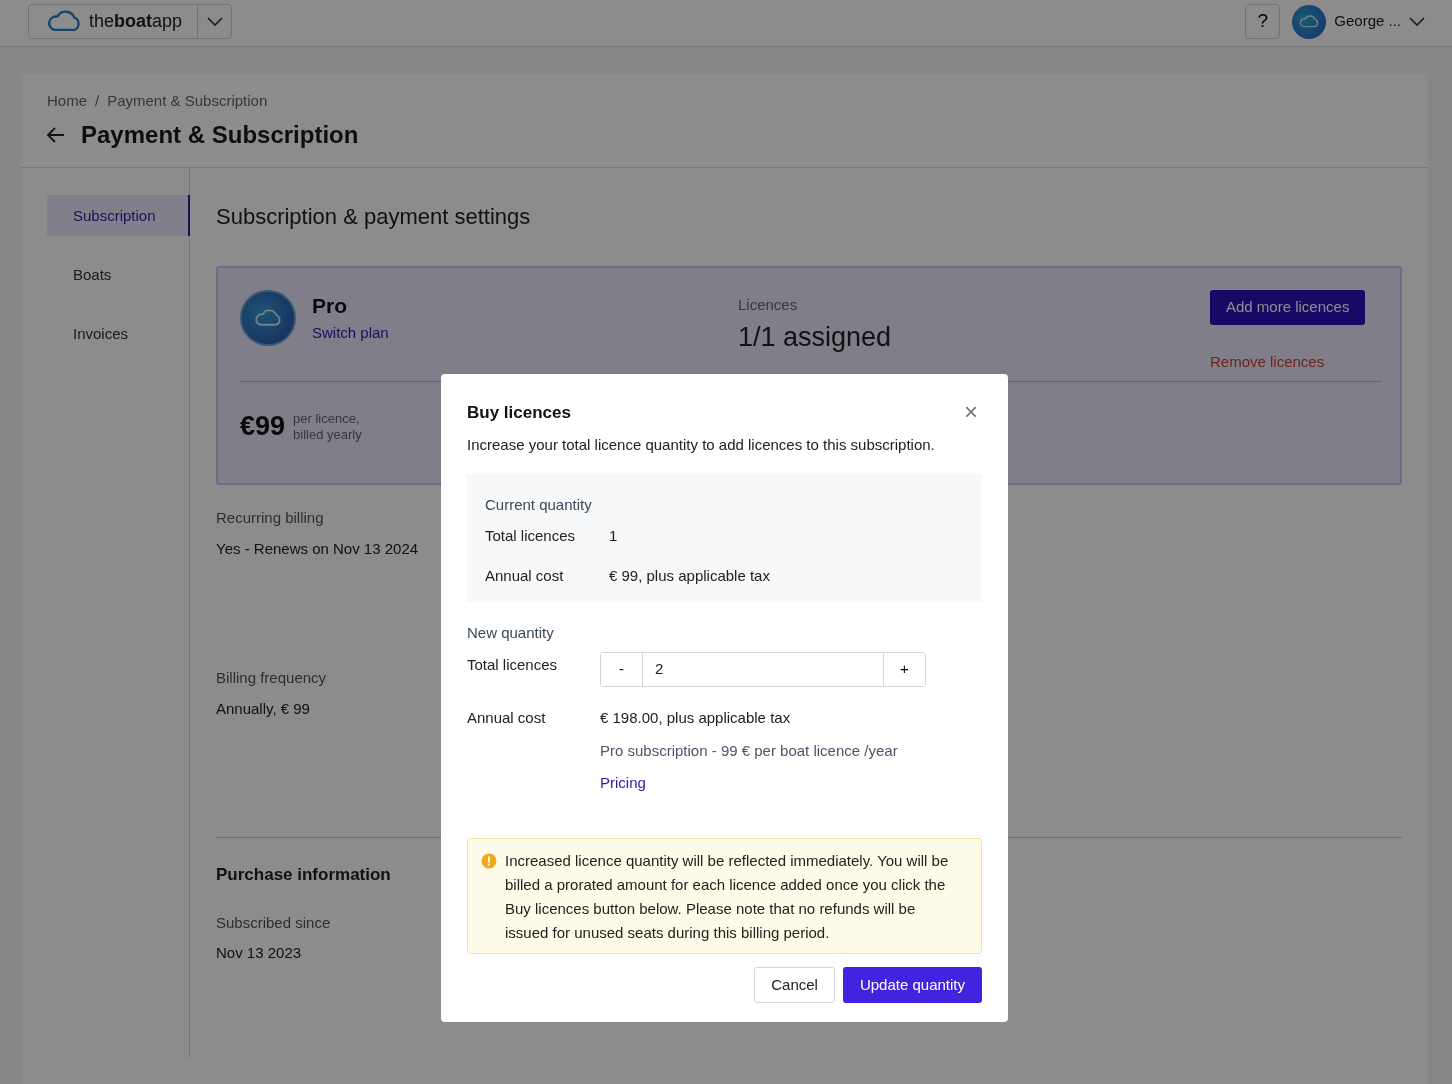  I want to click on detail-value: Nov 13 2023, so click(259, 953).